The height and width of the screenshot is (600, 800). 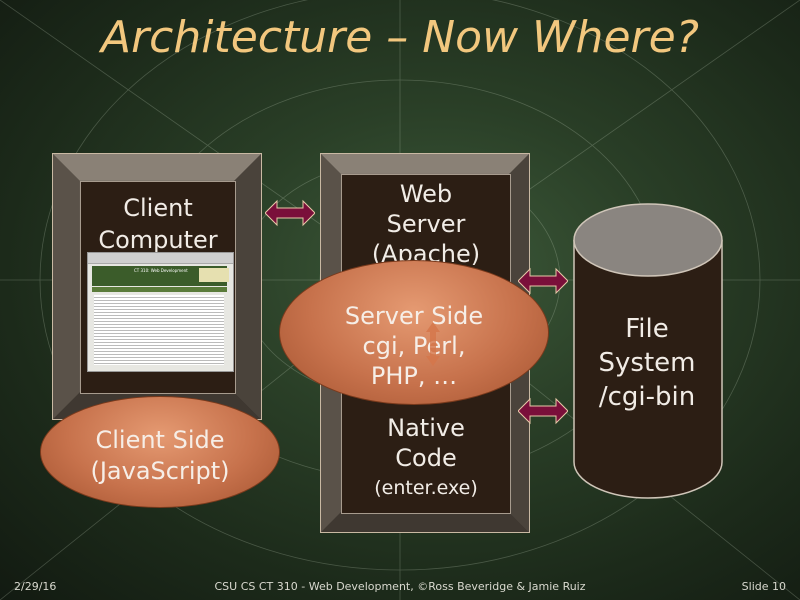 What do you see at coordinates (161, 270) in the screenshot?
I see `screenshot-header-text: CT 310: Web Development` at bounding box center [161, 270].